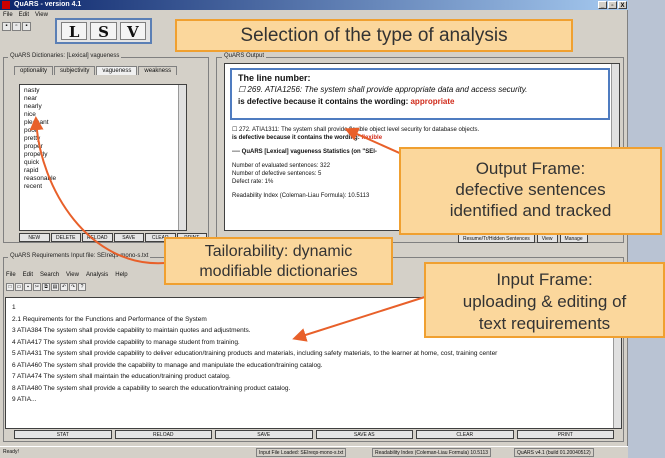 This screenshot has height=458, width=665. What do you see at coordinates (48, 4) in the screenshot?
I see `window-title: QuARS - version 4.1` at bounding box center [48, 4].